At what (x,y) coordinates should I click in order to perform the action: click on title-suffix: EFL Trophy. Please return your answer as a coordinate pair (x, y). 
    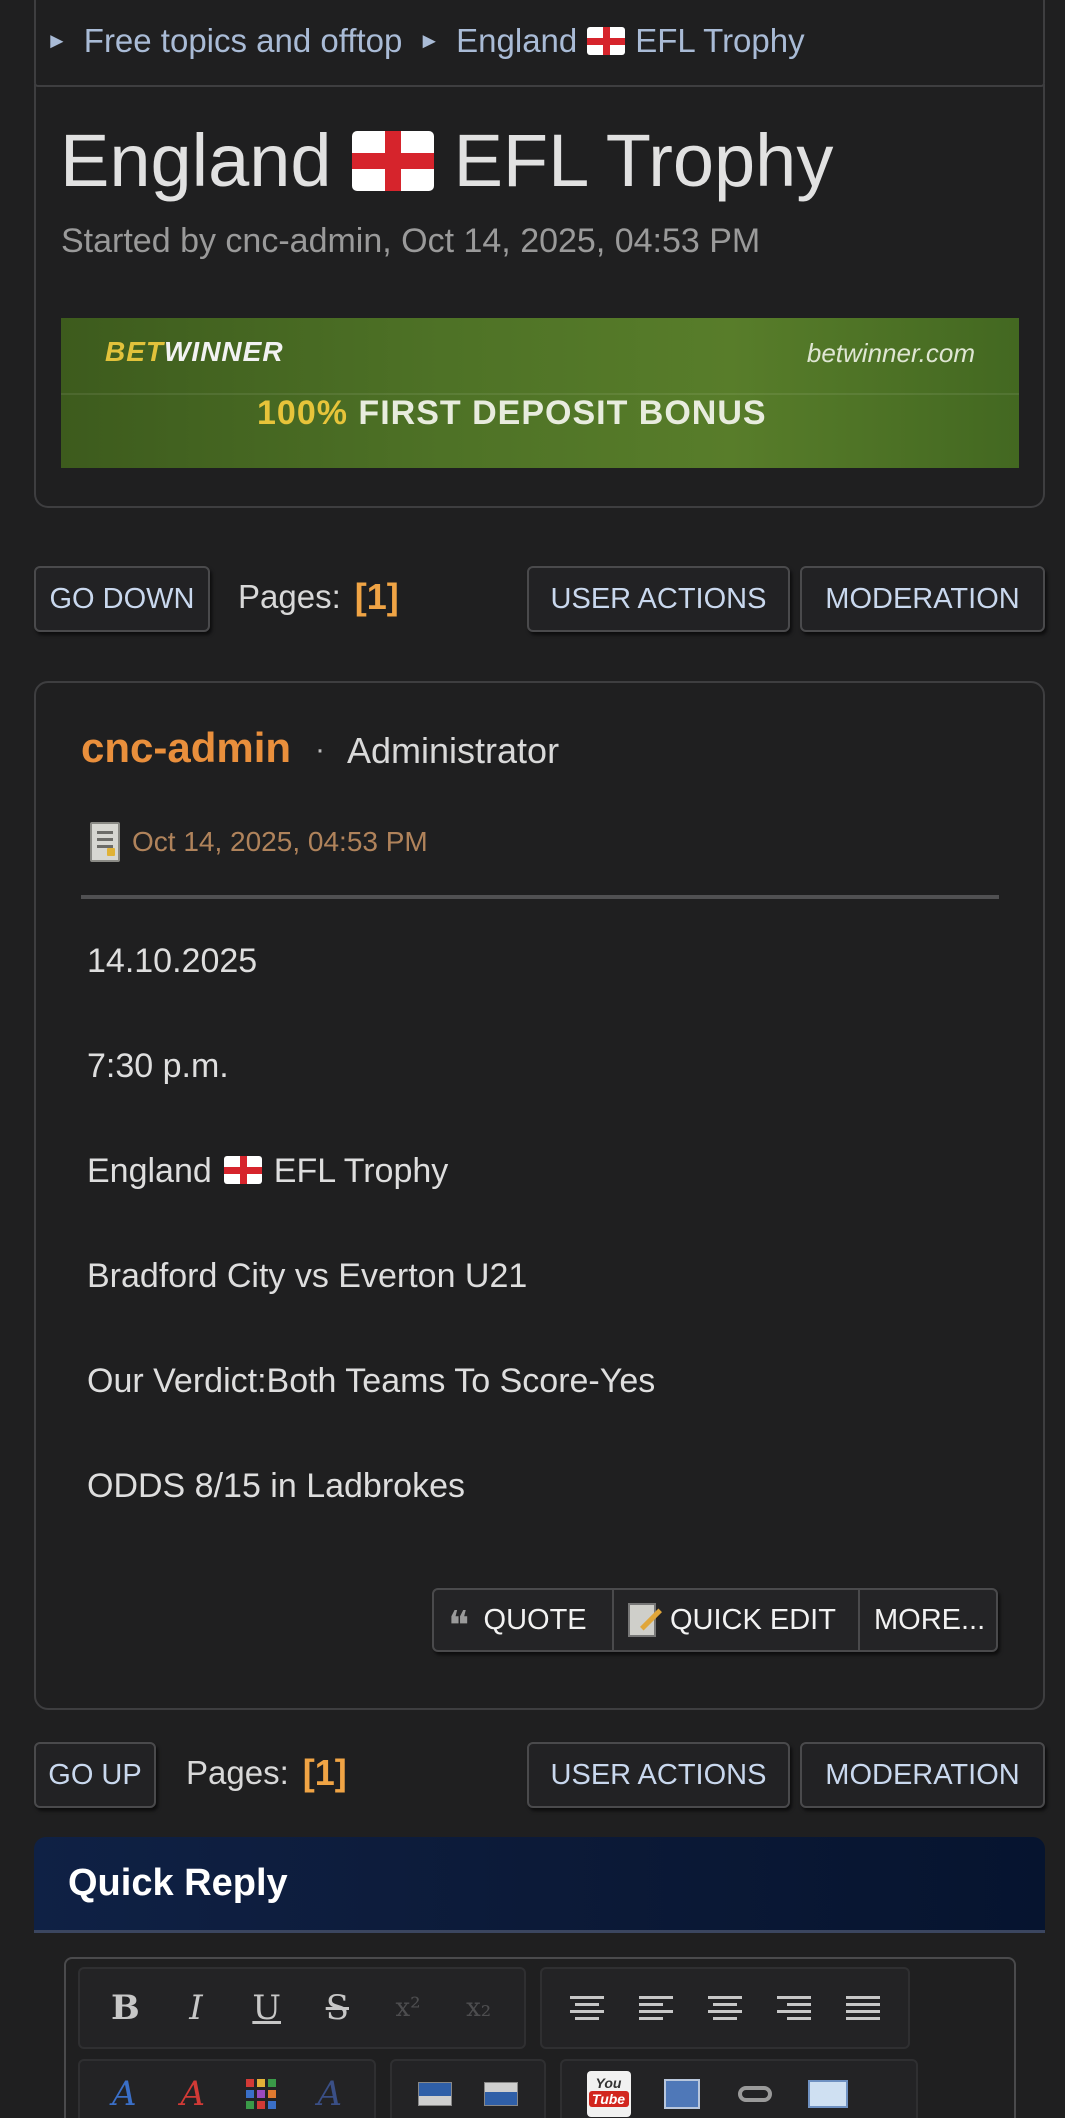
    Looking at the image, I should click on (643, 160).